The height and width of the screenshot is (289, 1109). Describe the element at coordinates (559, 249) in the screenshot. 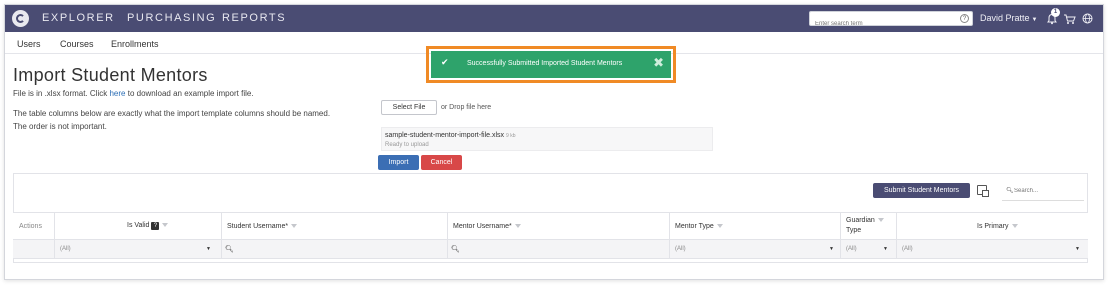

I see `filter-mentor-username: 🔍︎` at that location.